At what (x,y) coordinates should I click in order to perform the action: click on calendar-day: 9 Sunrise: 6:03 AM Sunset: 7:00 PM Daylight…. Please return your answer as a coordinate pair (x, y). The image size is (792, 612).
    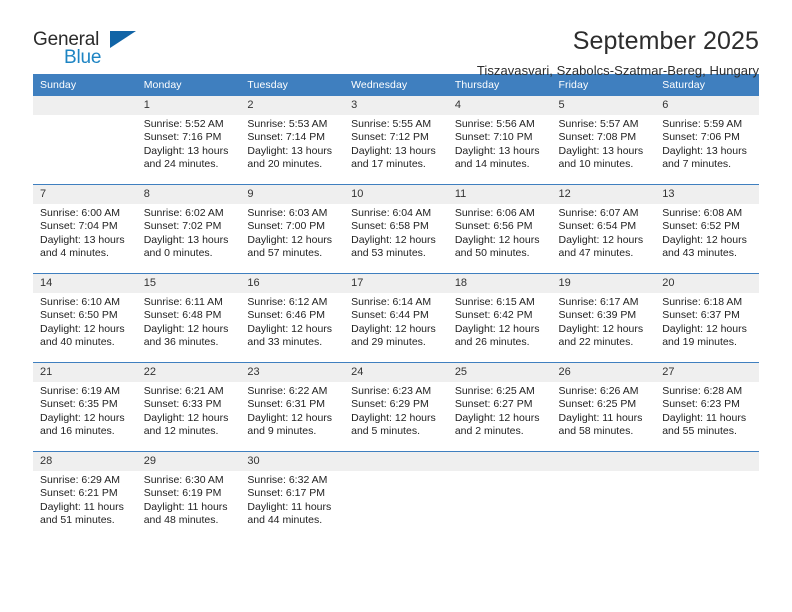
    Looking at the image, I should click on (292, 229).